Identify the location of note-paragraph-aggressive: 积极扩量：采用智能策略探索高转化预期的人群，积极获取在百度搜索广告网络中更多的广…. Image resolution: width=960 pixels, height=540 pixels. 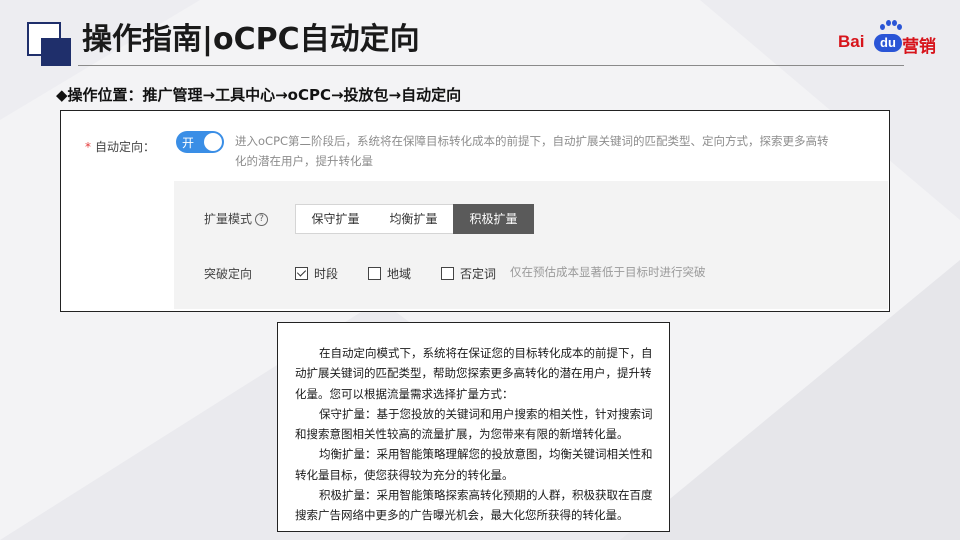
(474, 505).